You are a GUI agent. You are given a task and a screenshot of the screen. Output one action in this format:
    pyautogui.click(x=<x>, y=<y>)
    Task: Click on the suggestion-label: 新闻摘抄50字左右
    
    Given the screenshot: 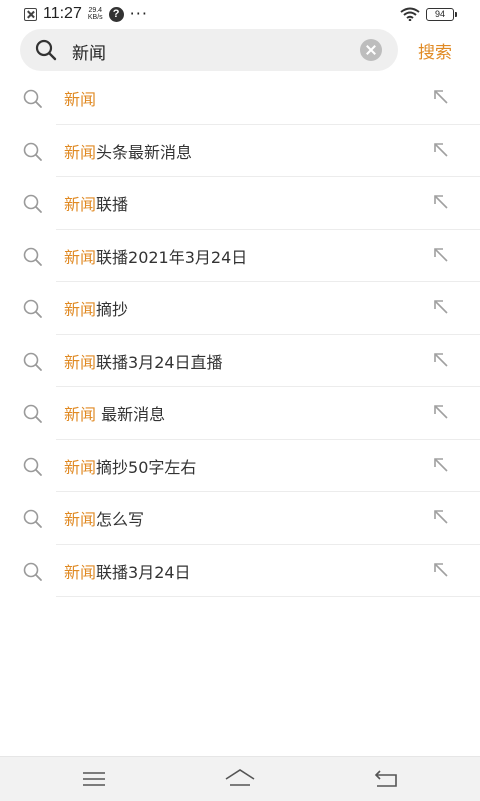 What is the action you would take?
    pyautogui.click(x=130, y=466)
    